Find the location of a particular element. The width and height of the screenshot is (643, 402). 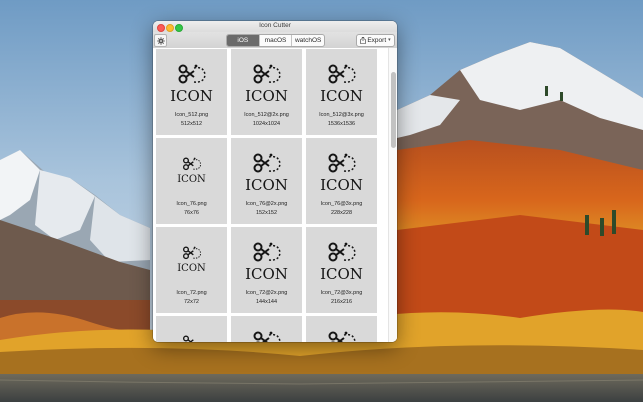

icon-tile: ICON Icon_512@3x.png 1536x1536 is located at coordinates (341, 92).